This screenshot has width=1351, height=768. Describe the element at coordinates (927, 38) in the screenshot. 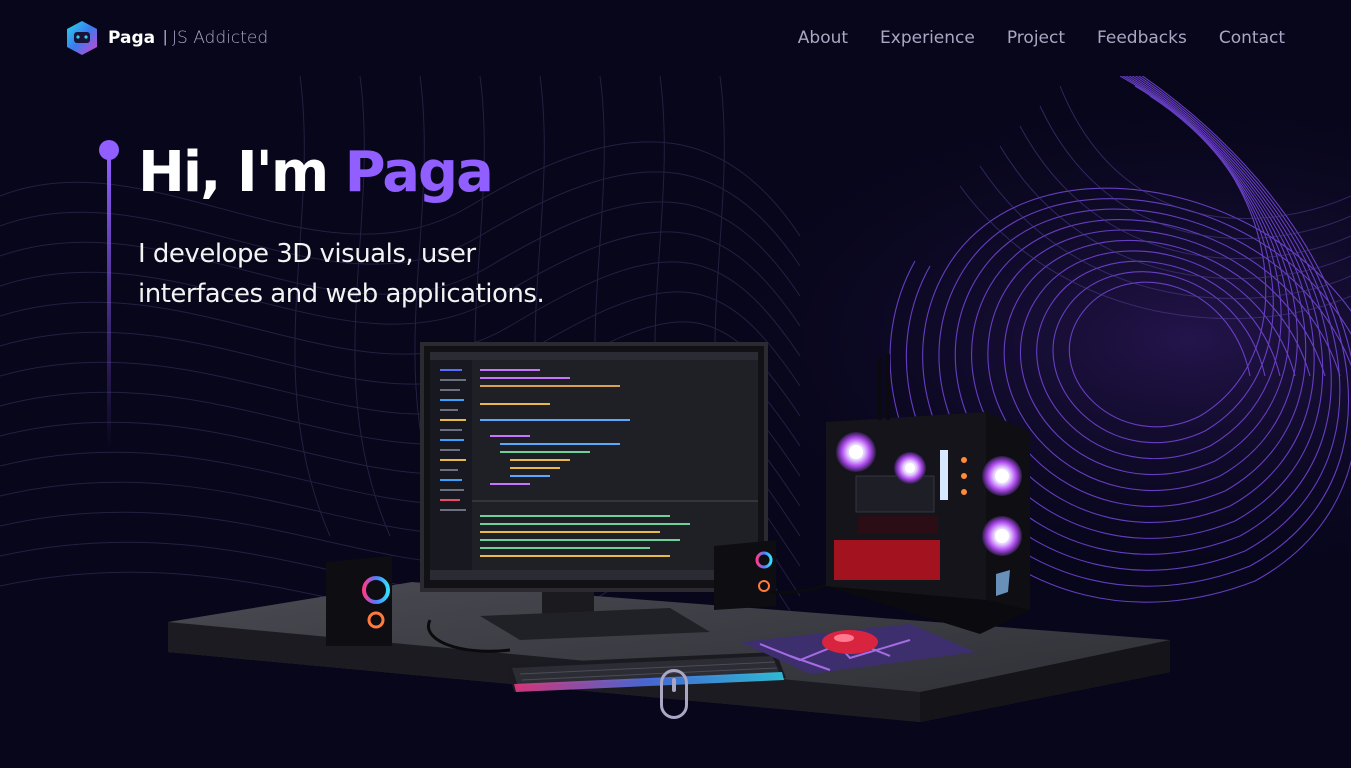

I see `nav-link-experience: Experience` at that location.